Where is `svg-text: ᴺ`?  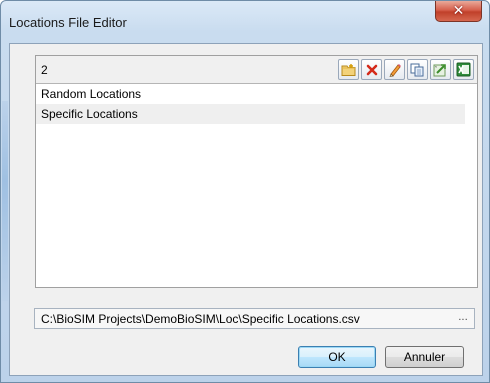 svg-text: ᴺ is located at coordinates (436, 67).